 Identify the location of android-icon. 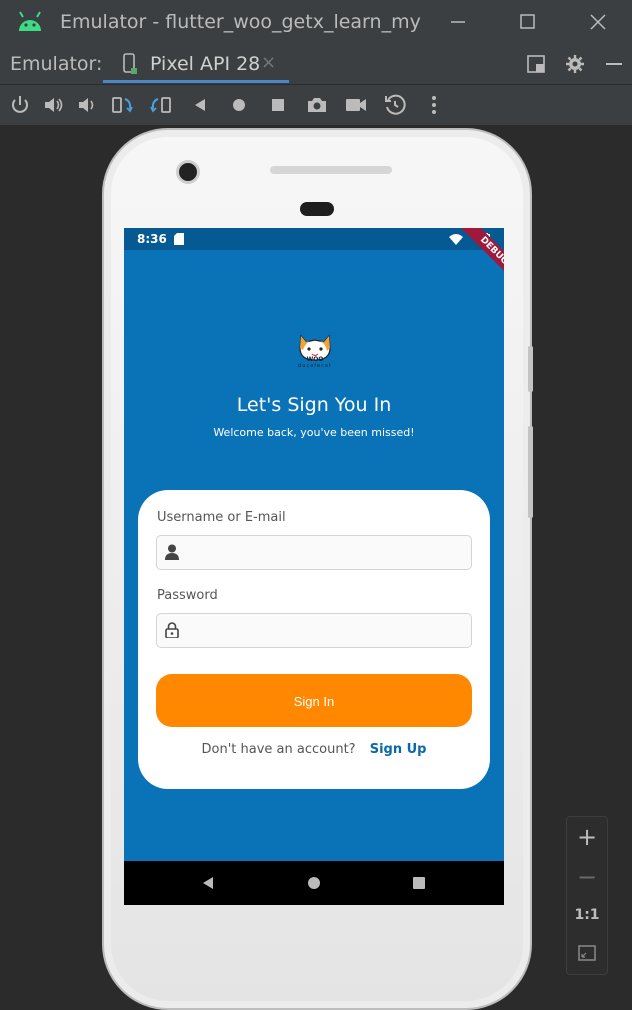
(30, 21).